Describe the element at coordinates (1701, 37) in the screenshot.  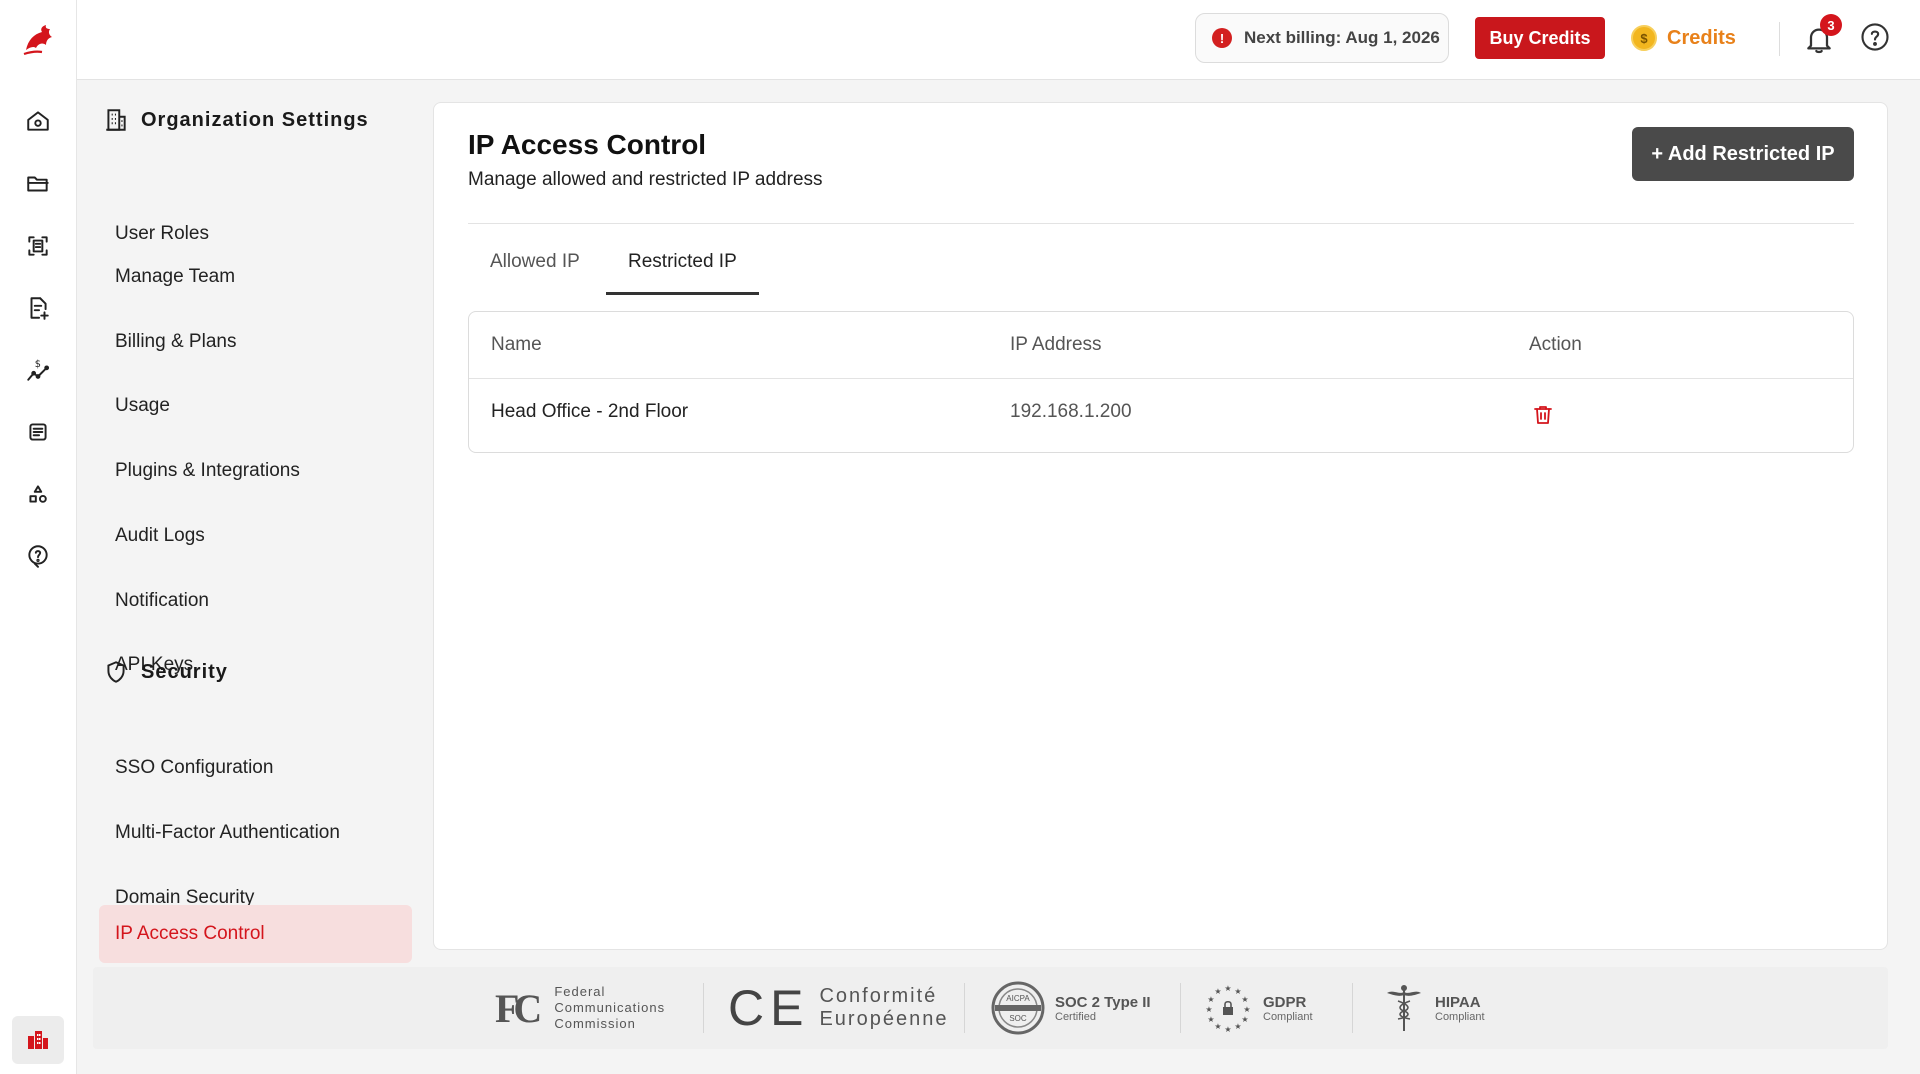
I see `credits-label: Credits` at that location.